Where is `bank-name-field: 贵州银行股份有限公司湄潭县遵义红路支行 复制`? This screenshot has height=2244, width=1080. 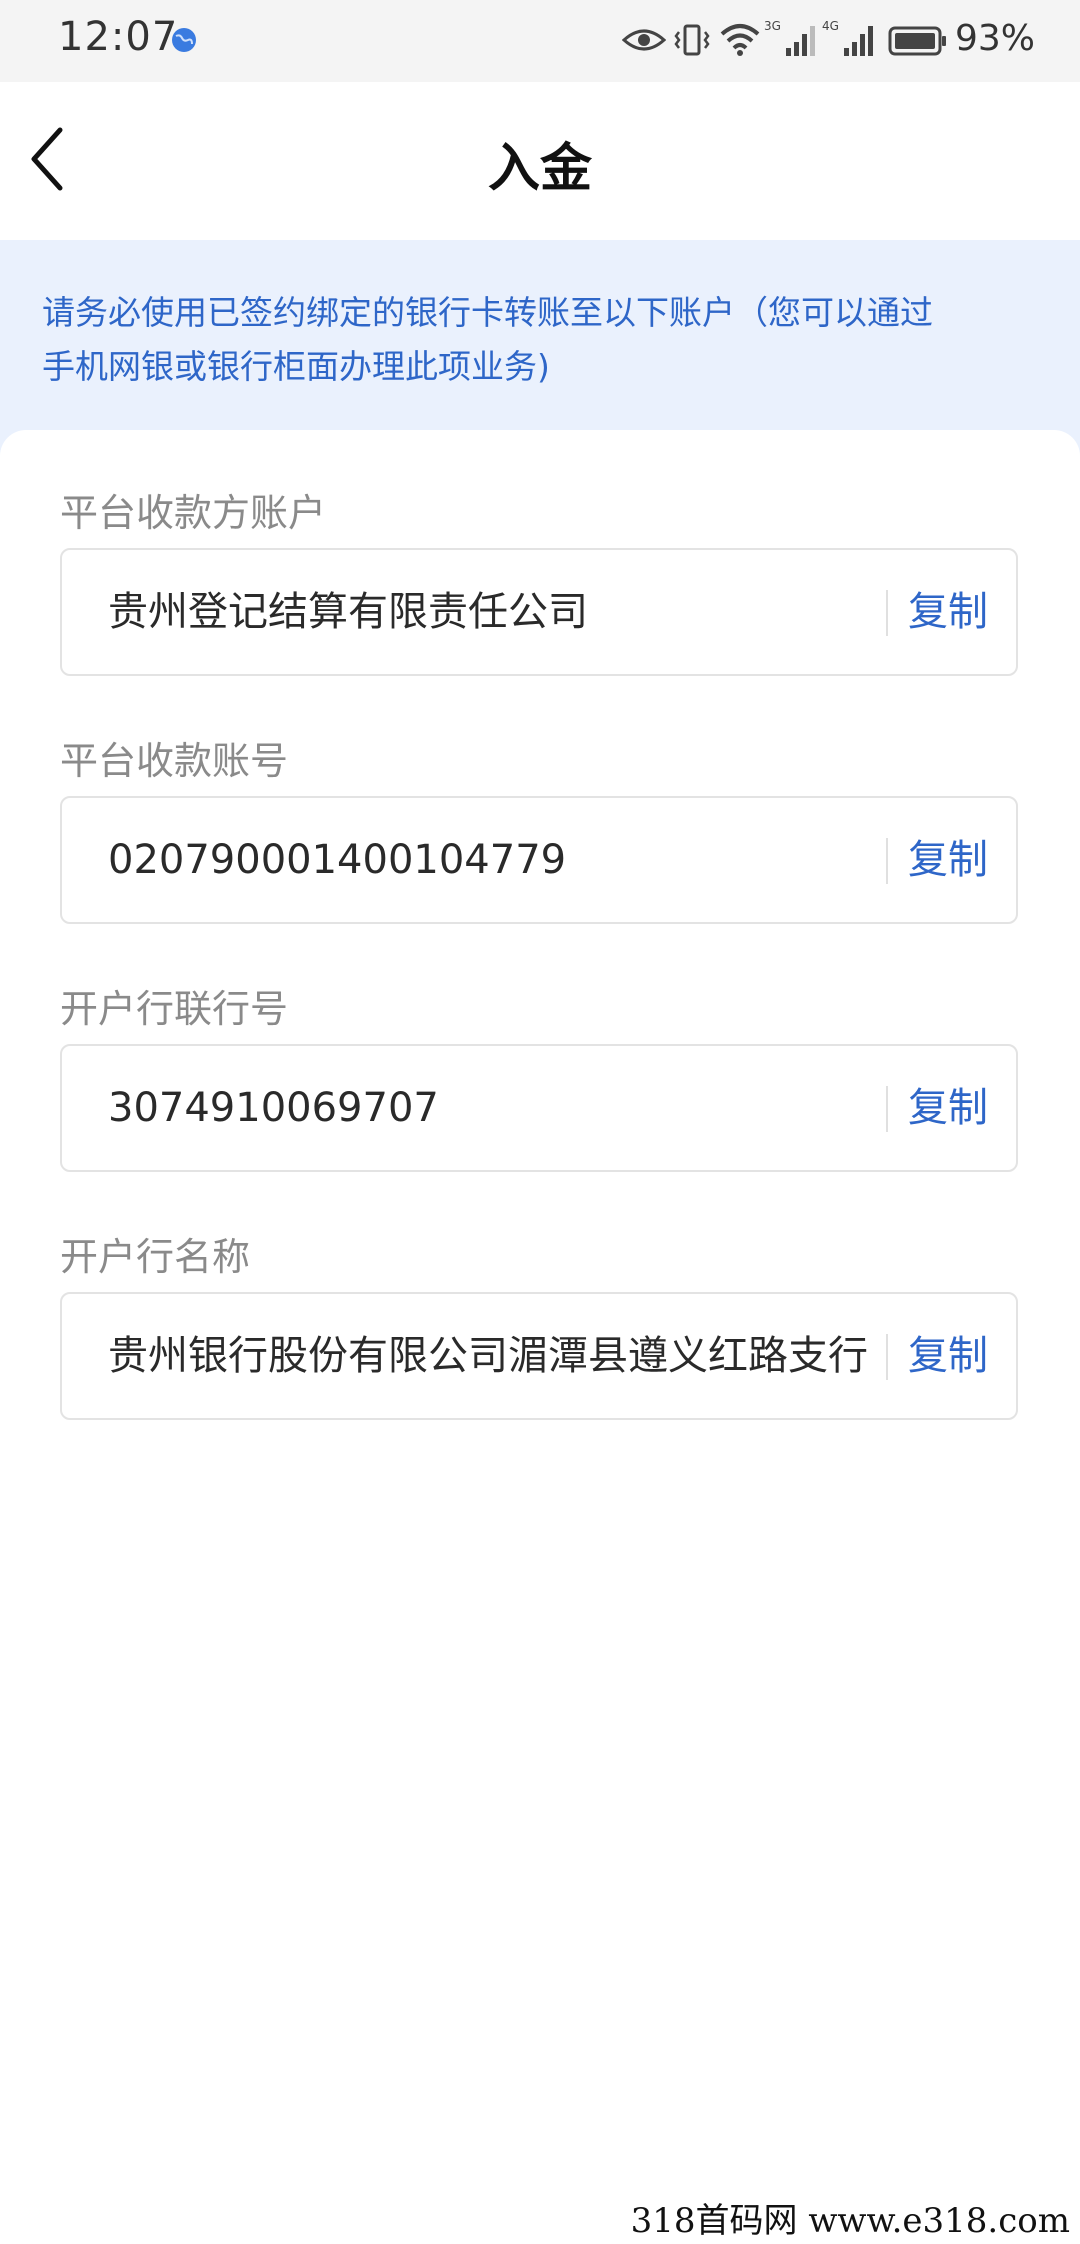 bank-name-field: 贵州银行股份有限公司湄潭县遵义红路支行 复制 is located at coordinates (539, 1356).